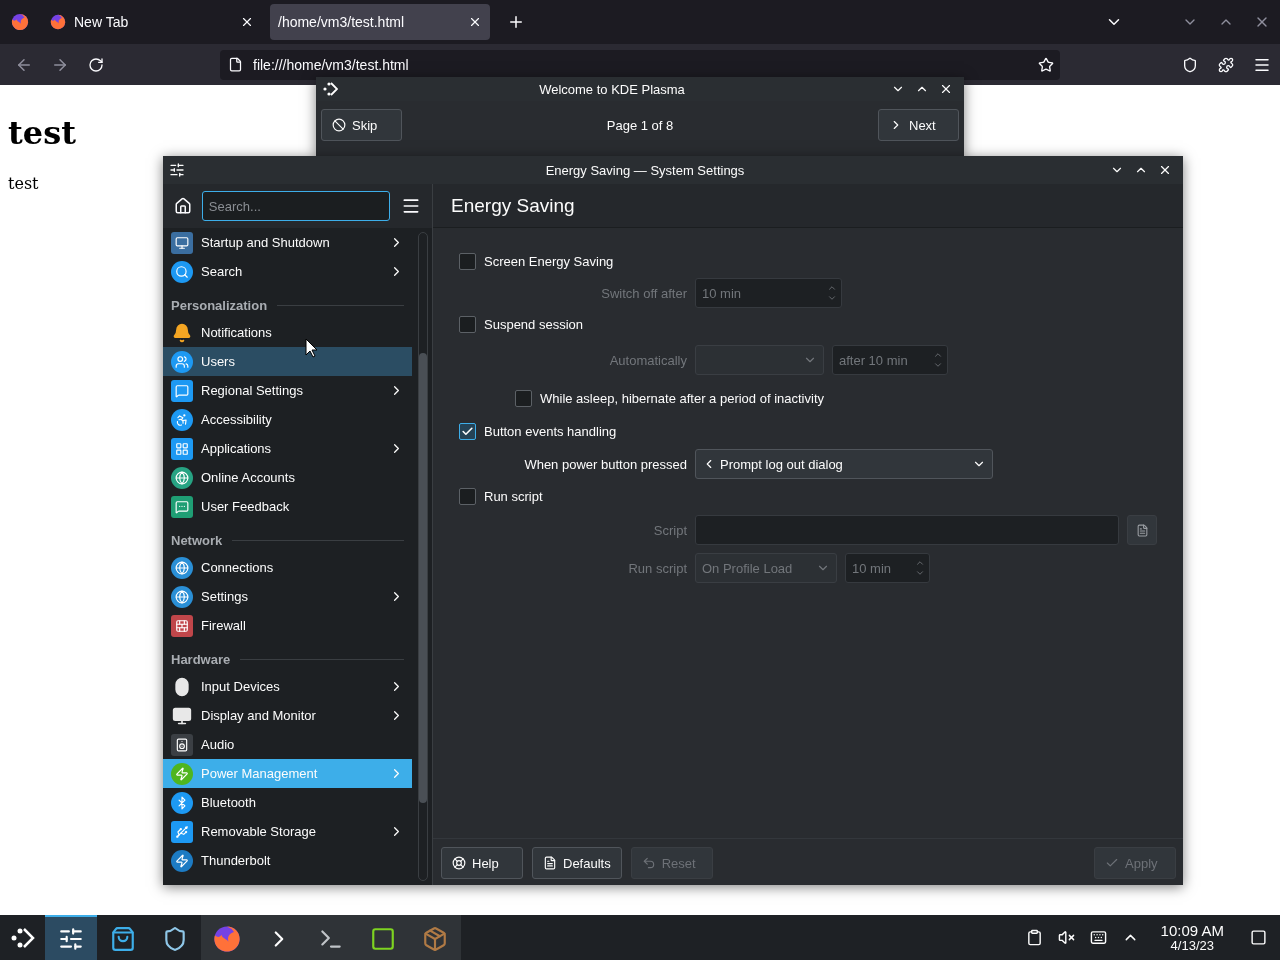 Image resolution: width=1280 pixels, height=960 pixels. I want to click on star-icon, so click(1046, 64).